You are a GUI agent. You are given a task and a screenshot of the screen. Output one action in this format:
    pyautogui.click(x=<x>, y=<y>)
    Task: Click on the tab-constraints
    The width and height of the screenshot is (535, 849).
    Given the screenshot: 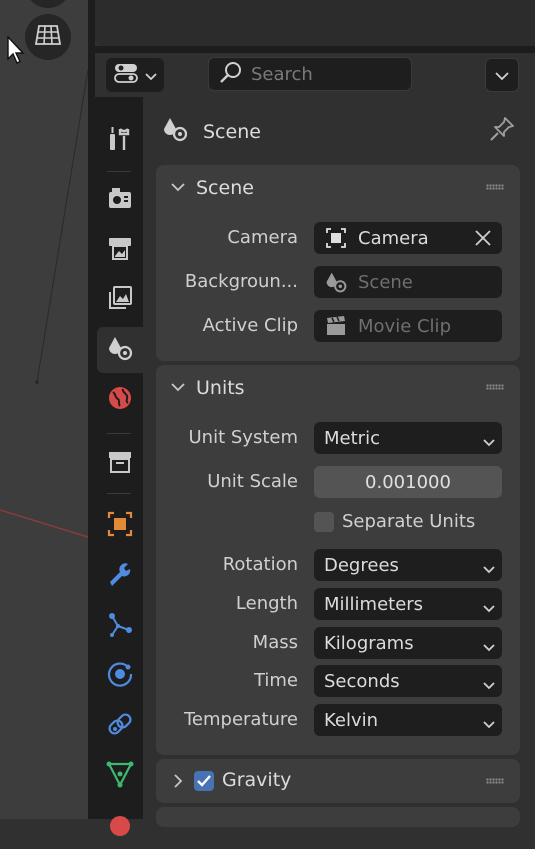 What is the action you would take?
    pyautogui.click(x=120, y=726)
    